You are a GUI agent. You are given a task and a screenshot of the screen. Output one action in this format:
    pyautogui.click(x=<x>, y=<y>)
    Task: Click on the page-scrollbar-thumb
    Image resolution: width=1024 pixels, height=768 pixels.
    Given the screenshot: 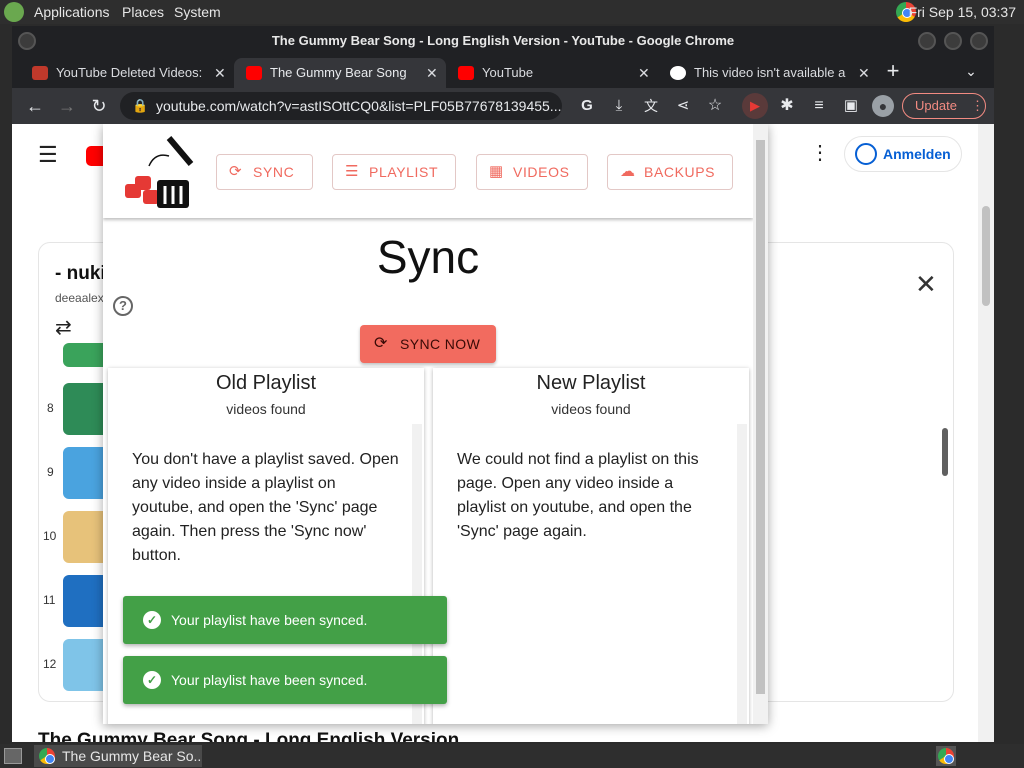 What is the action you would take?
    pyautogui.click(x=986, y=256)
    